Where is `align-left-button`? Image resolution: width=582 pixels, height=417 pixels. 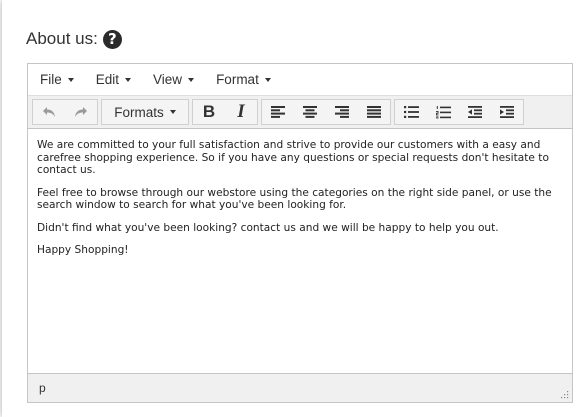 align-left-button is located at coordinates (278, 112).